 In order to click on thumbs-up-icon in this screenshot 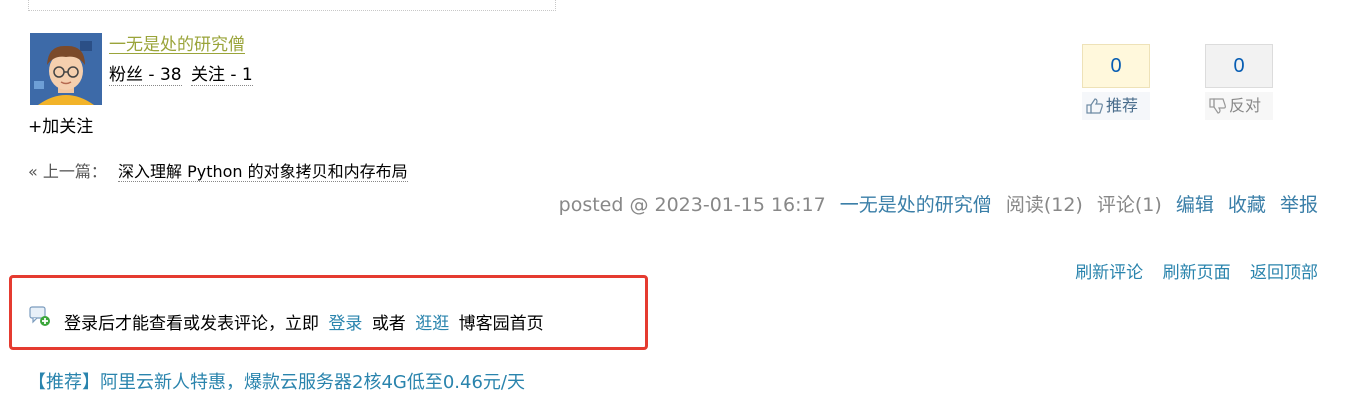, I will do `click(1094, 106)`.